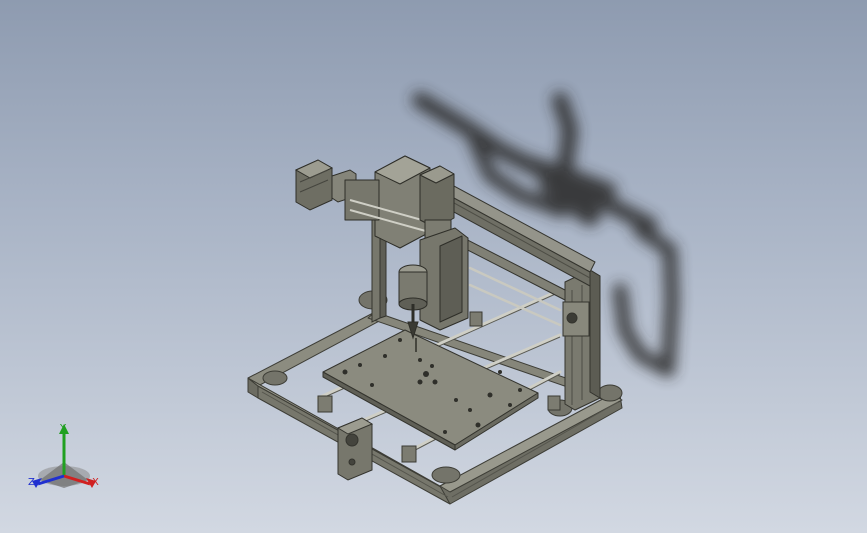 This screenshot has height=533, width=867. What do you see at coordinates (31, 482) in the screenshot?
I see `z-axis-label: Z` at bounding box center [31, 482].